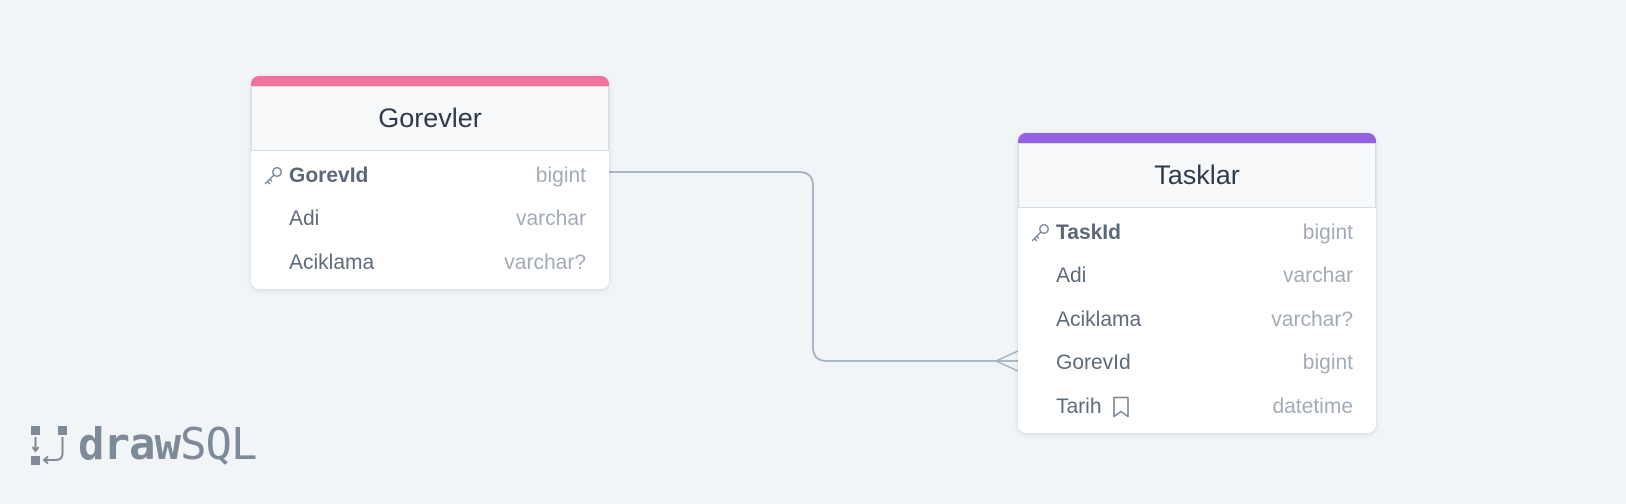 The height and width of the screenshot is (504, 1626). Describe the element at coordinates (1121, 407) in the screenshot. I see `bookmark-icon` at that location.